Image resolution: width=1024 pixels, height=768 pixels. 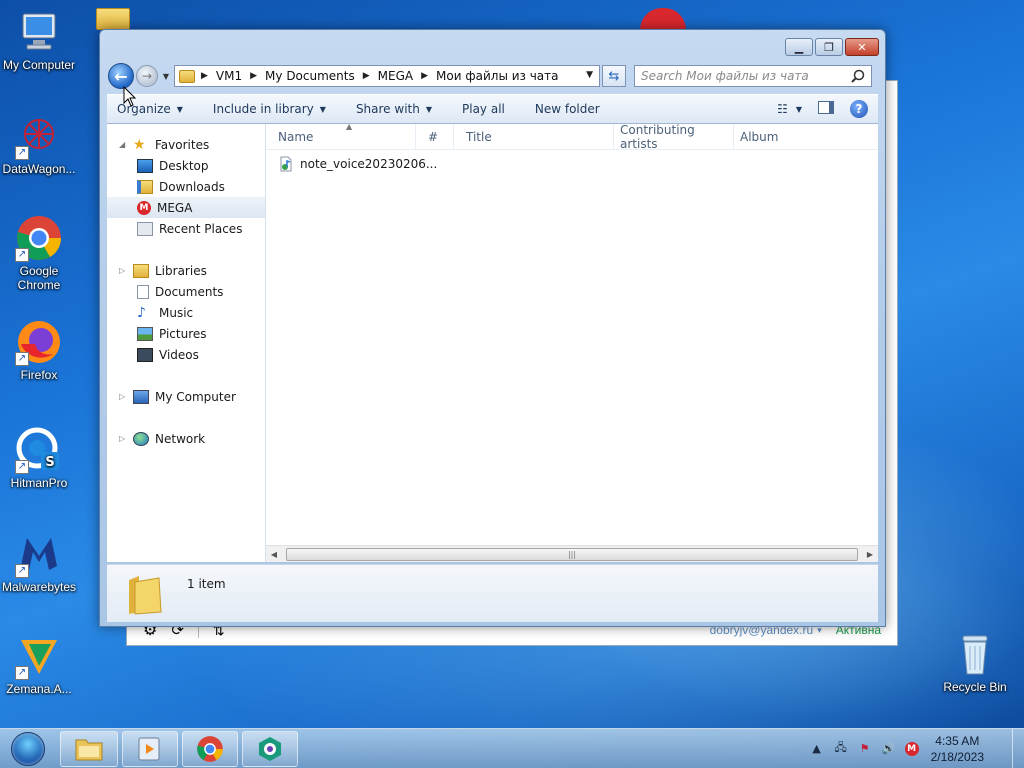 I want to click on column-album: Album, so click(x=779, y=136).